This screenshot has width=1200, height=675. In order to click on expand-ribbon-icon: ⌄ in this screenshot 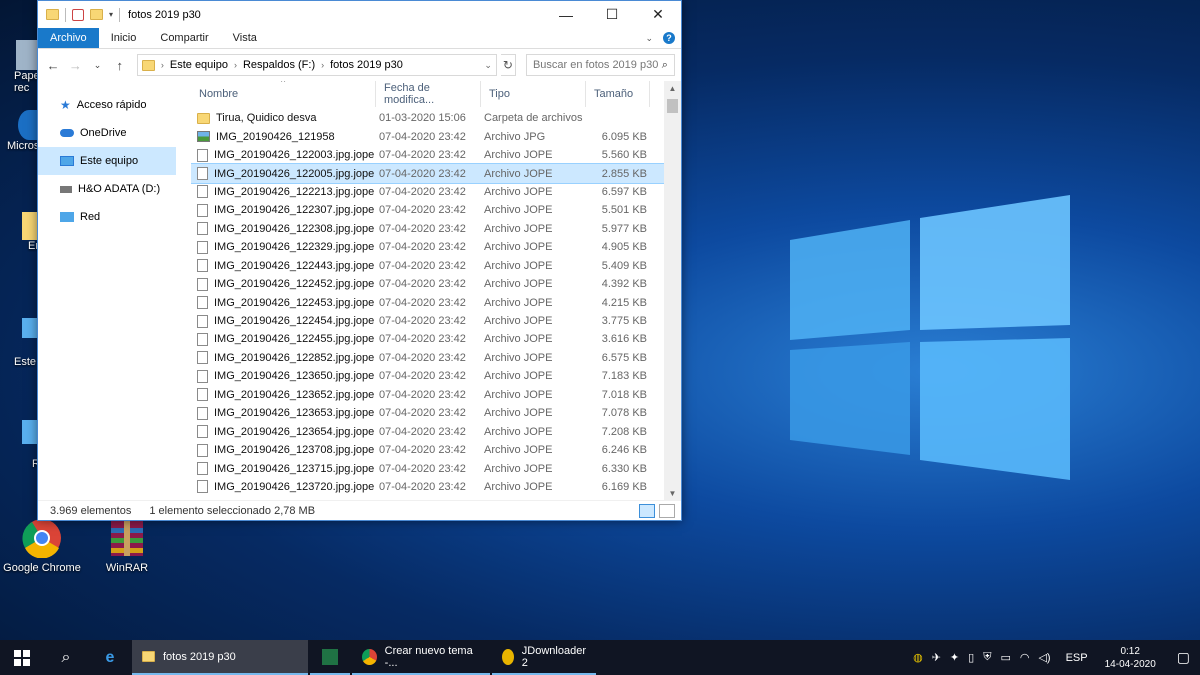, I will do `click(649, 38)`.